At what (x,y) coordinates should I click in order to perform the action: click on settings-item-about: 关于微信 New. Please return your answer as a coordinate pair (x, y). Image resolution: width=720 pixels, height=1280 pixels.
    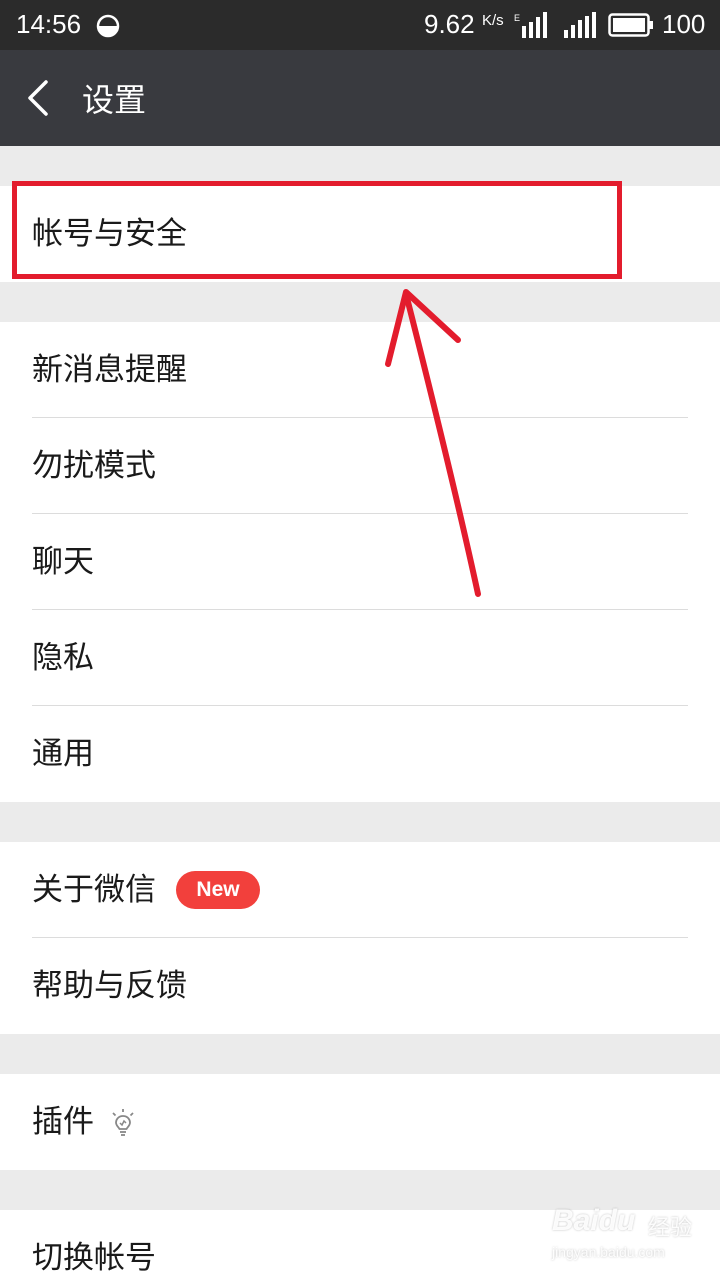
    Looking at the image, I should click on (360, 890).